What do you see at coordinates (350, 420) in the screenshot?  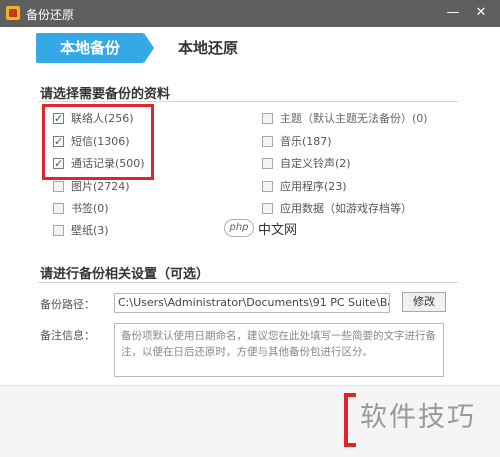 I see `red-bracket-decoration` at bounding box center [350, 420].